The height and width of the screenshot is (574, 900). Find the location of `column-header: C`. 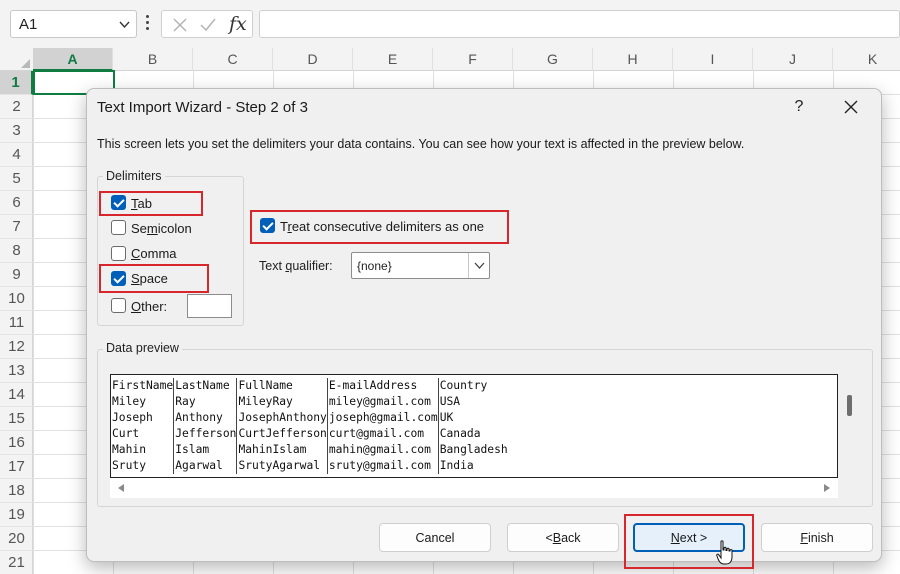

column-header: C is located at coordinates (233, 59).